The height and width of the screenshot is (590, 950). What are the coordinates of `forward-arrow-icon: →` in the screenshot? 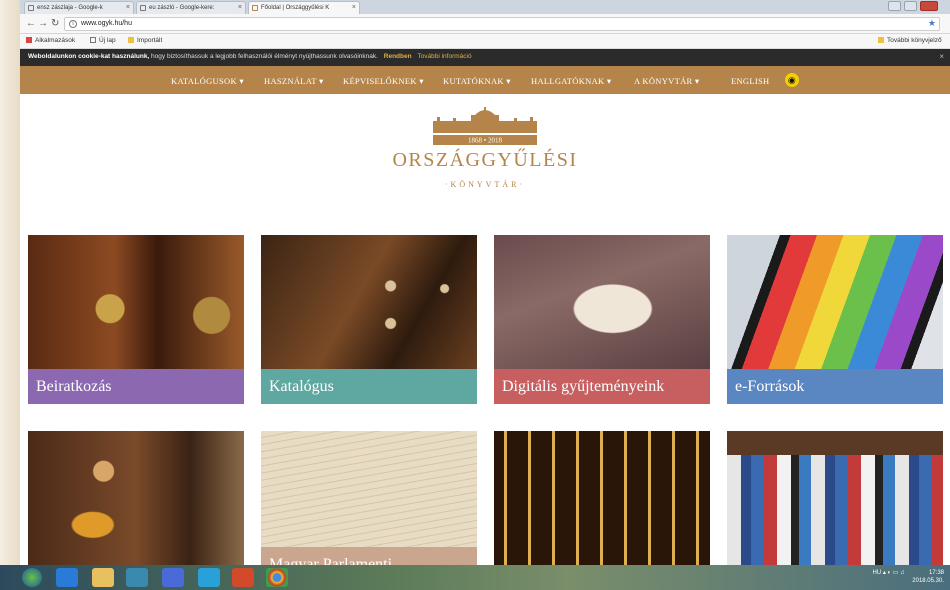 It's located at (43, 23).